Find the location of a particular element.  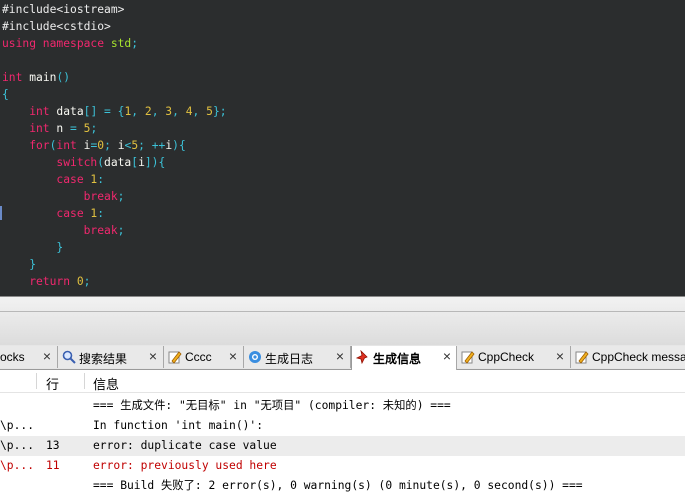

pushpin-icon is located at coordinates (362, 357).